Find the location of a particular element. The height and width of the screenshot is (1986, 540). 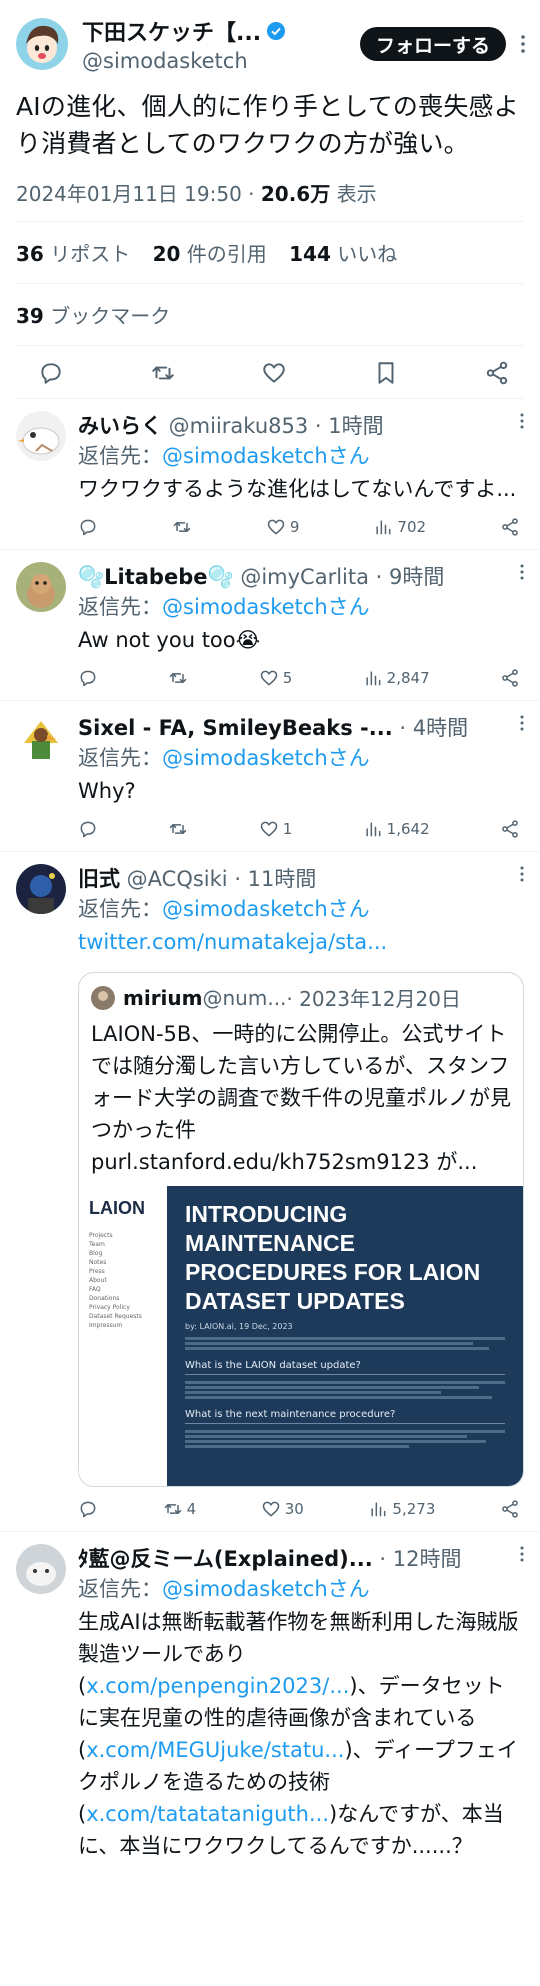

laion-logo: LAION is located at coordinates (117, 1208).